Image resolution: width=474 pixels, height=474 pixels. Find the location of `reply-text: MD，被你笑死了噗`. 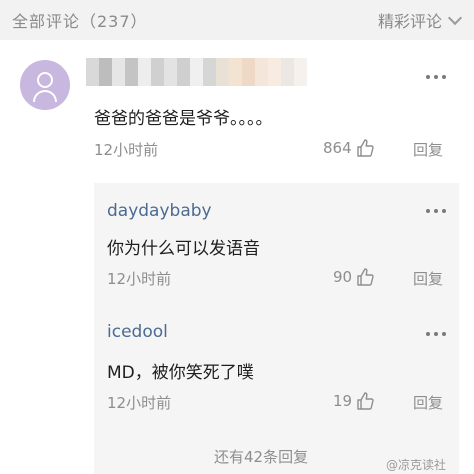

reply-text: MD，被你笑死了噗 is located at coordinates (180, 373).